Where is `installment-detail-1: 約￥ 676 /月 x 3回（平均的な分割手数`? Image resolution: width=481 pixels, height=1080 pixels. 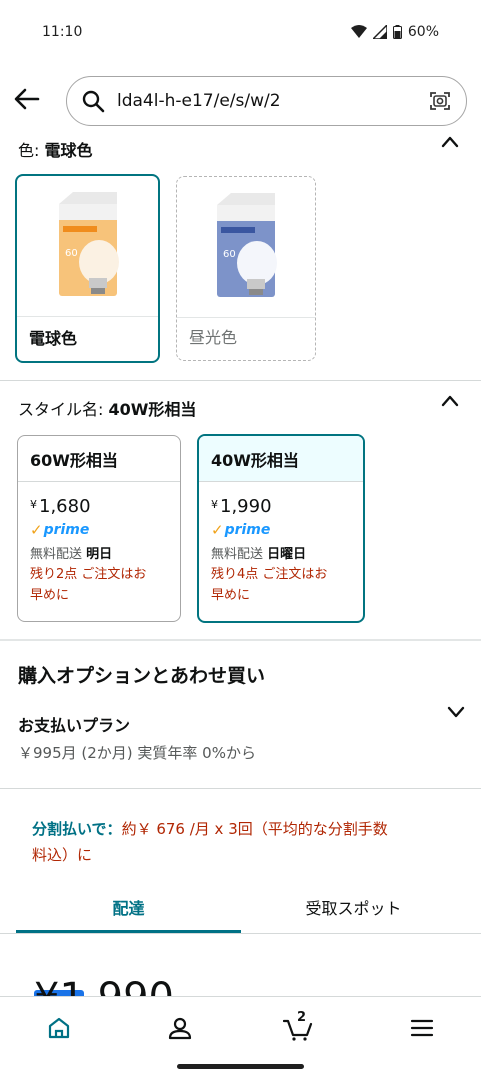 installment-detail-1: 約￥ 676 /月 x 3回（平均的な分割手数 is located at coordinates (254, 829).